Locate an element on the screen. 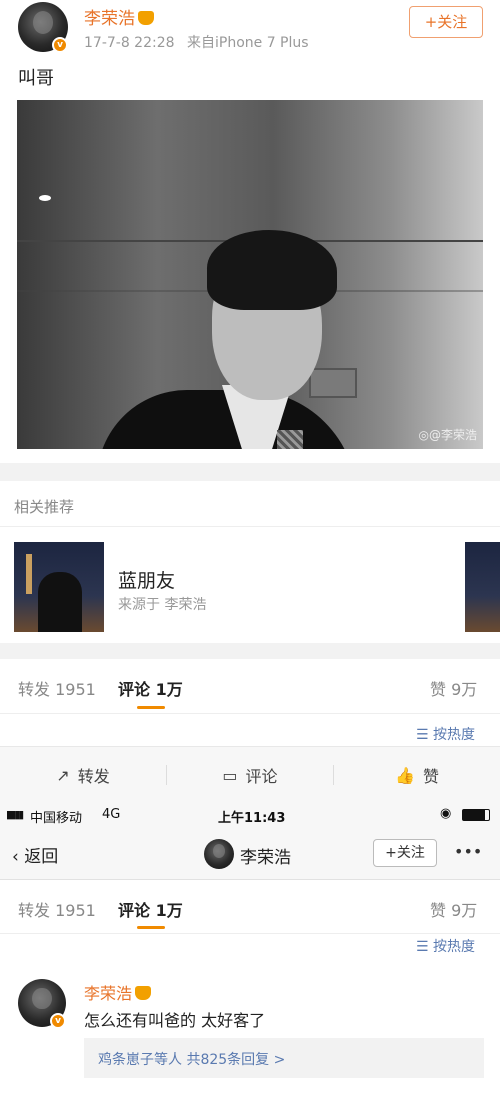 This screenshot has width=500, height=1093. comment-author-name: 李荣浩 is located at coordinates (118, 992).